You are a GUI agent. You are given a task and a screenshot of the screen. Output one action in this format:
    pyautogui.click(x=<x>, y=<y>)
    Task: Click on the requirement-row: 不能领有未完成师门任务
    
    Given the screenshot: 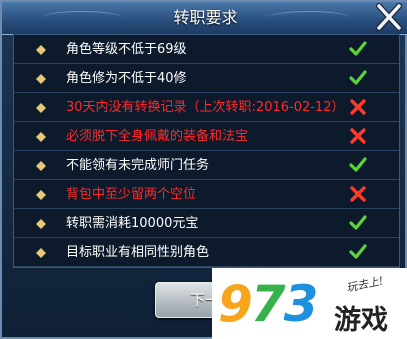 What is the action you would take?
    pyautogui.click(x=206, y=165)
    